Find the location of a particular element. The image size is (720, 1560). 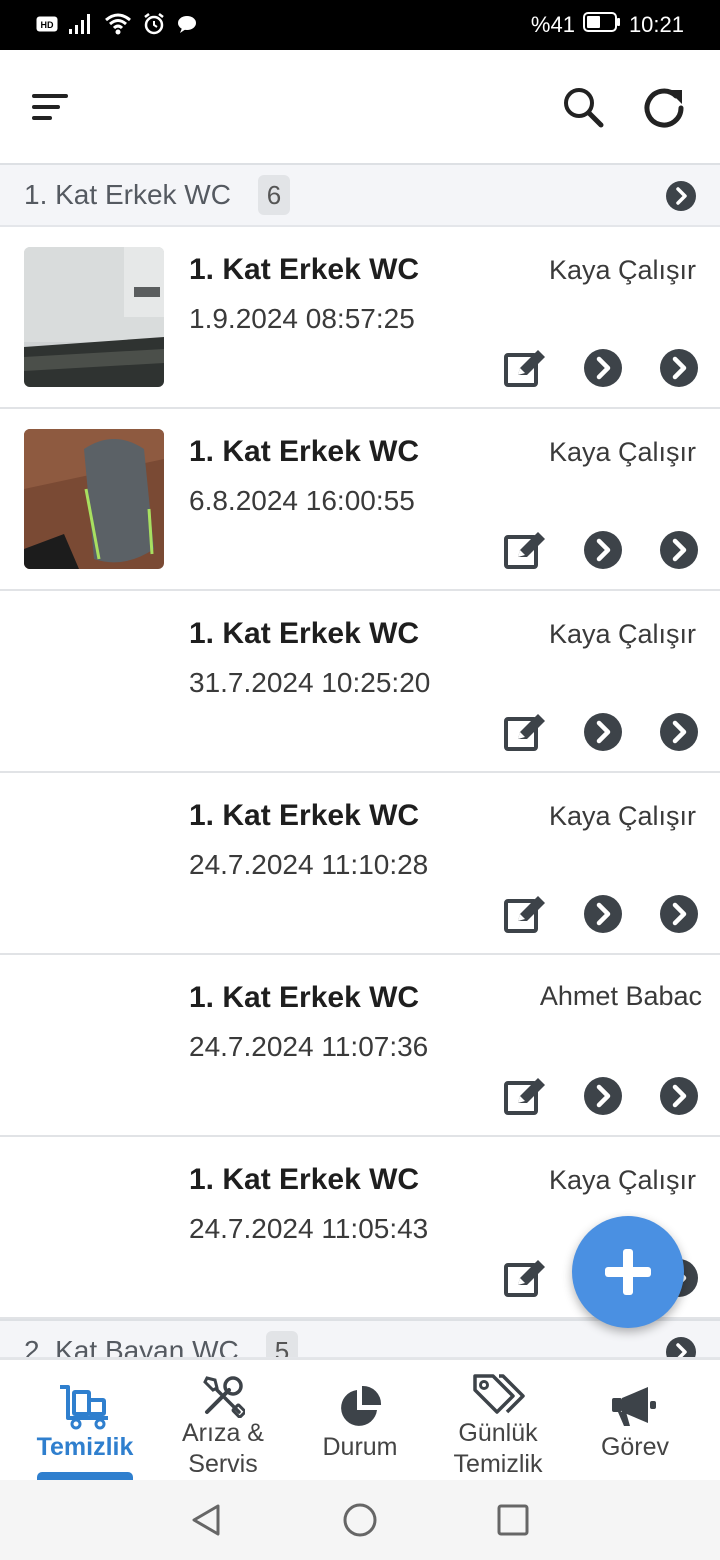

tab-gunluk-temizlik: Günlük Temizlik is located at coordinates (498, 1421).